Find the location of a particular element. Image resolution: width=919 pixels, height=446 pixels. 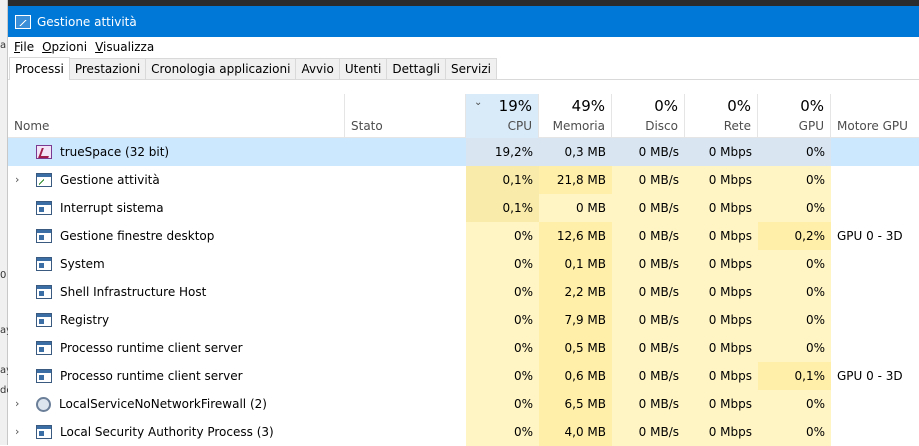

process-name: Gestione finestre desktop is located at coordinates (137, 236).